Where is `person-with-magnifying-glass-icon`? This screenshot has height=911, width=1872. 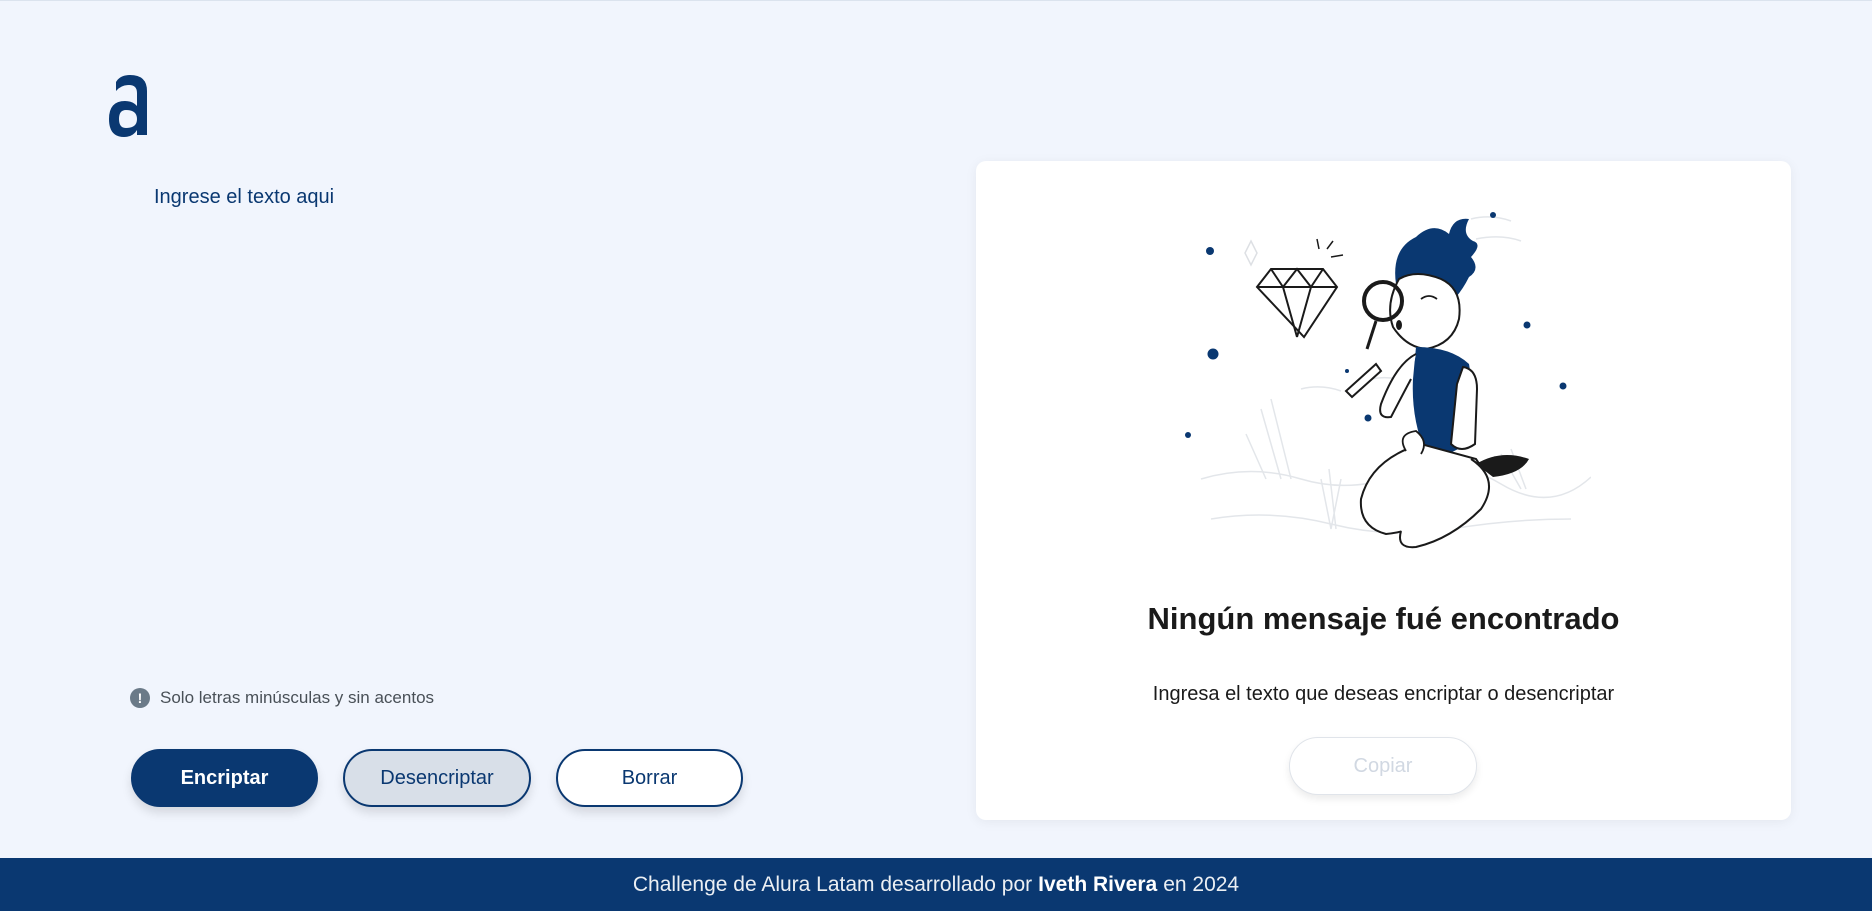 person-with-magnifying-glass-icon is located at coordinates (1388, 380).